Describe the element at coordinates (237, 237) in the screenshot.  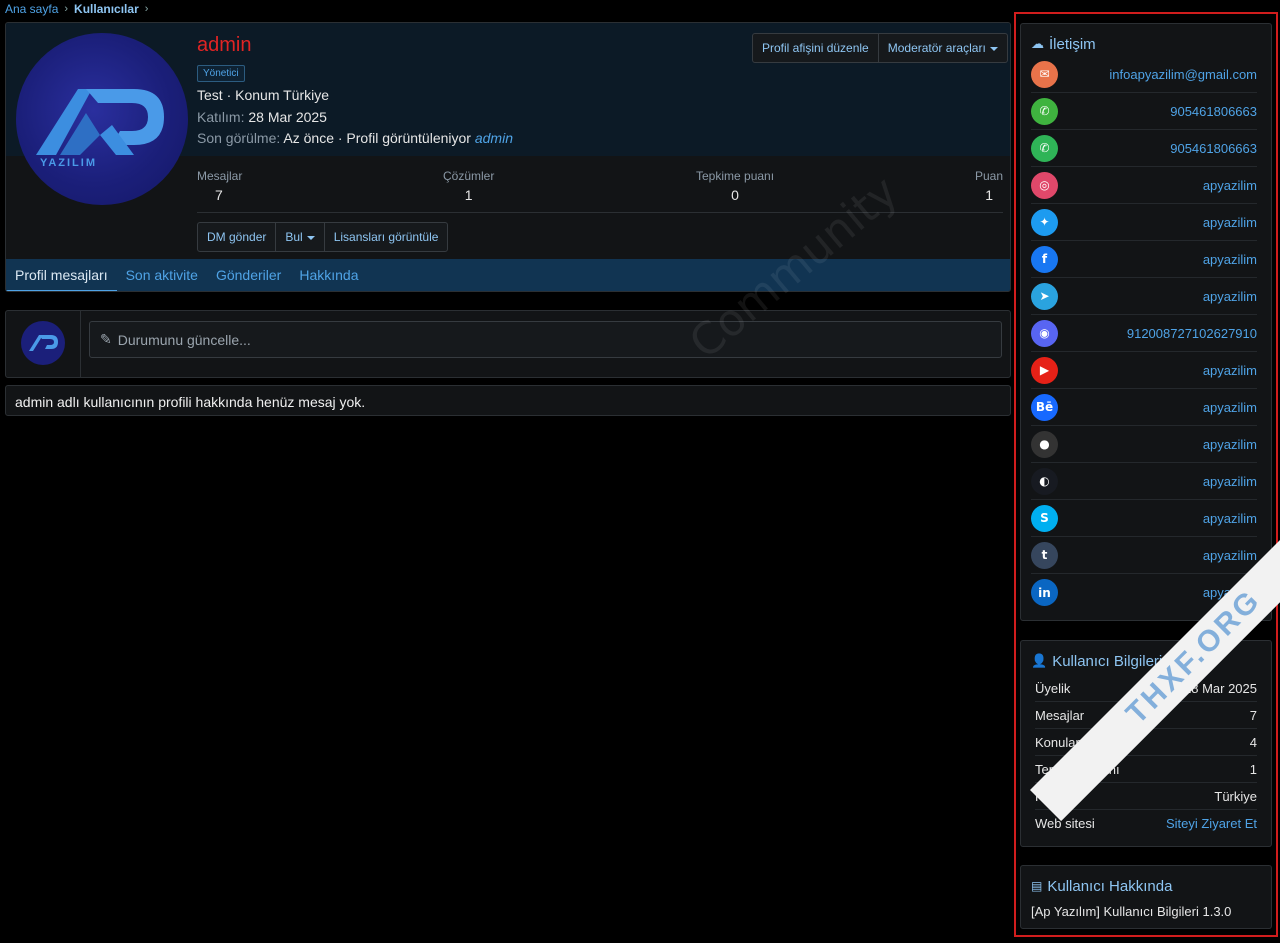
I see `send-dm-button: DM gönder` at that location.